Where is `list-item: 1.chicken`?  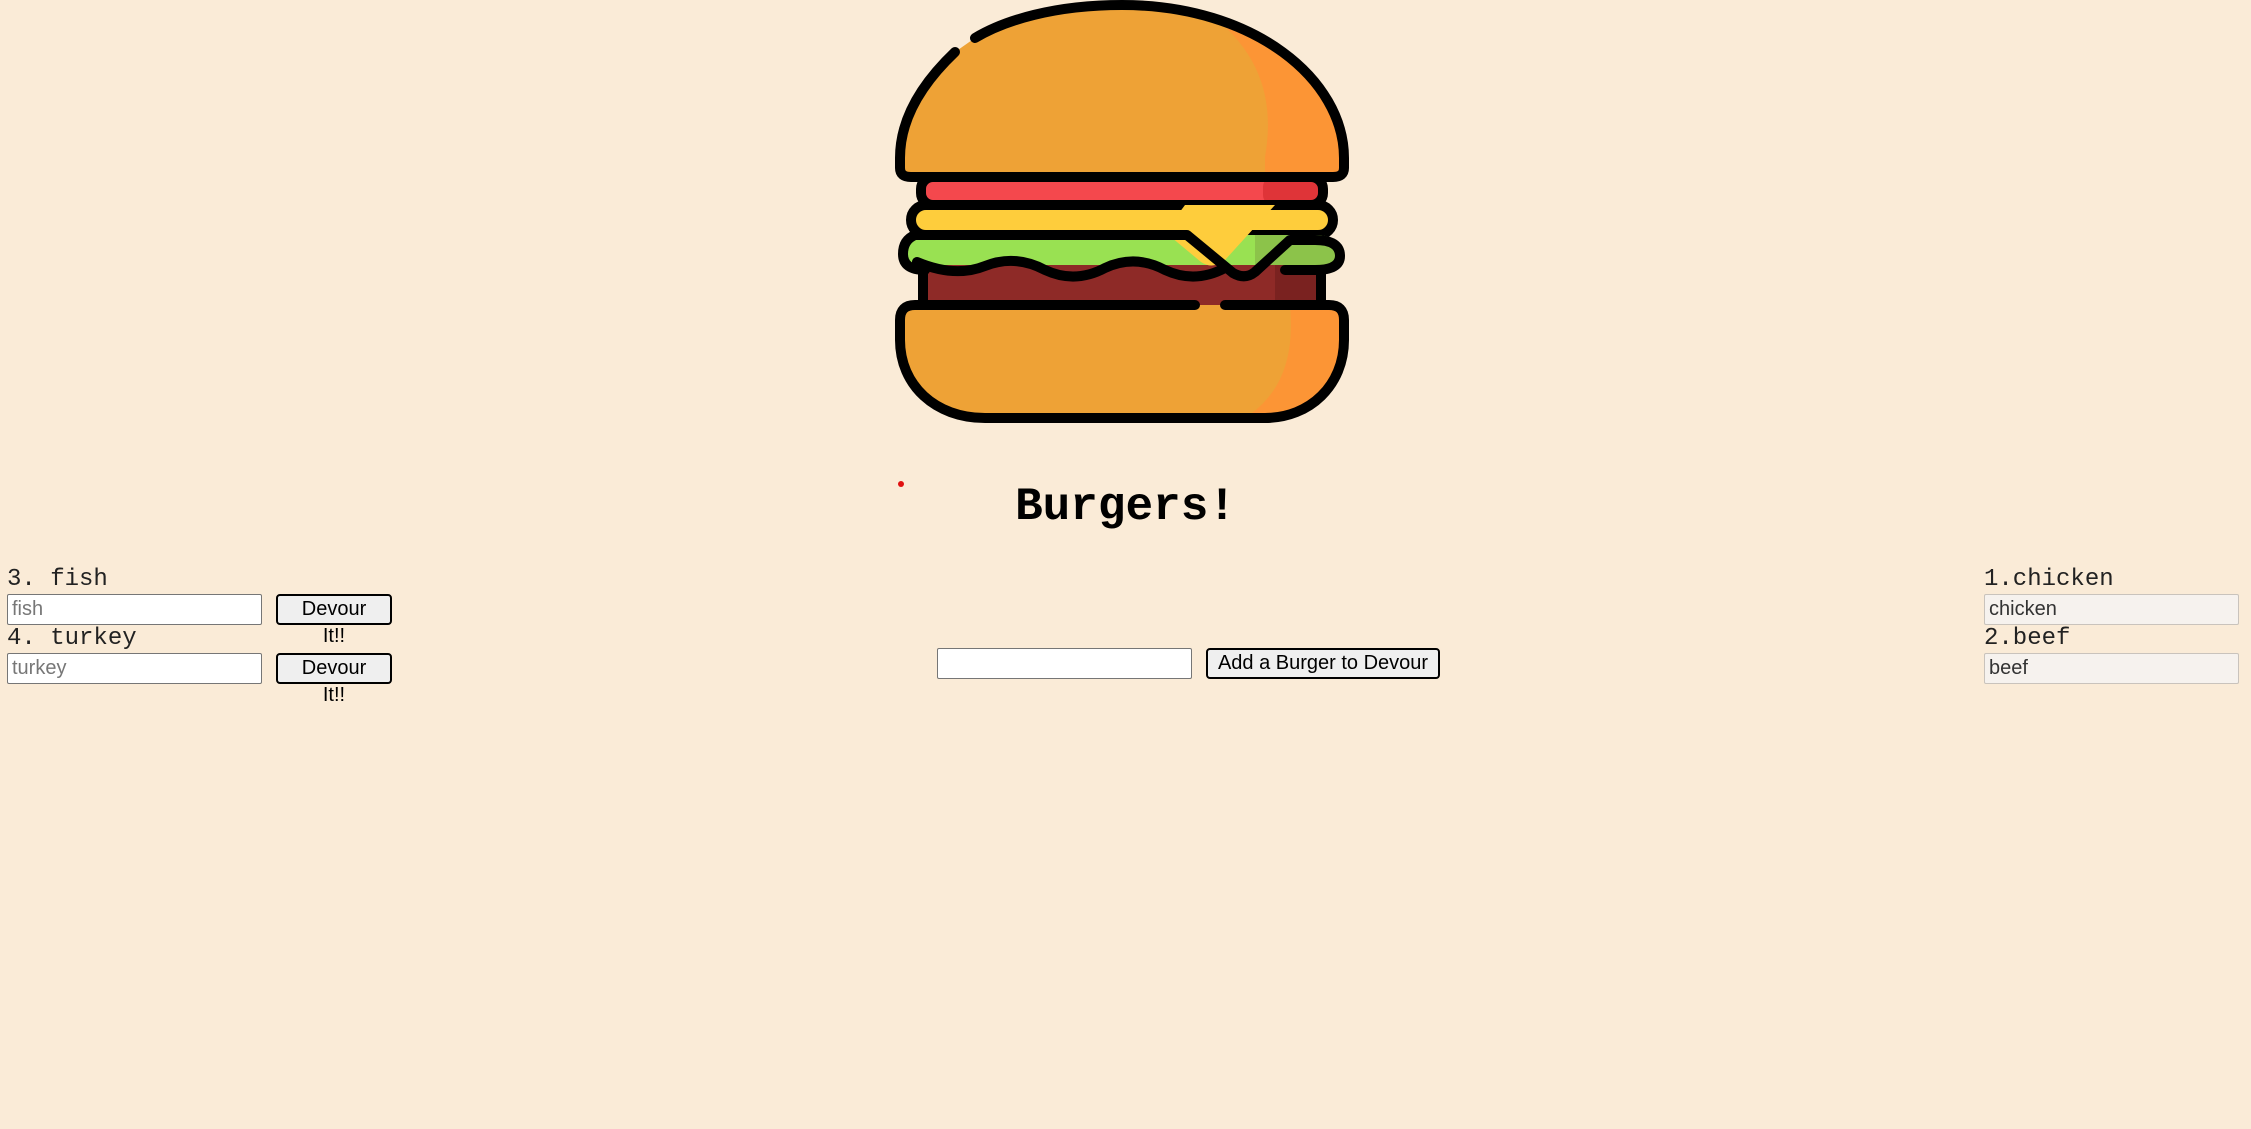 list-item: 1.chicken is located at coordinates (2111, 595).